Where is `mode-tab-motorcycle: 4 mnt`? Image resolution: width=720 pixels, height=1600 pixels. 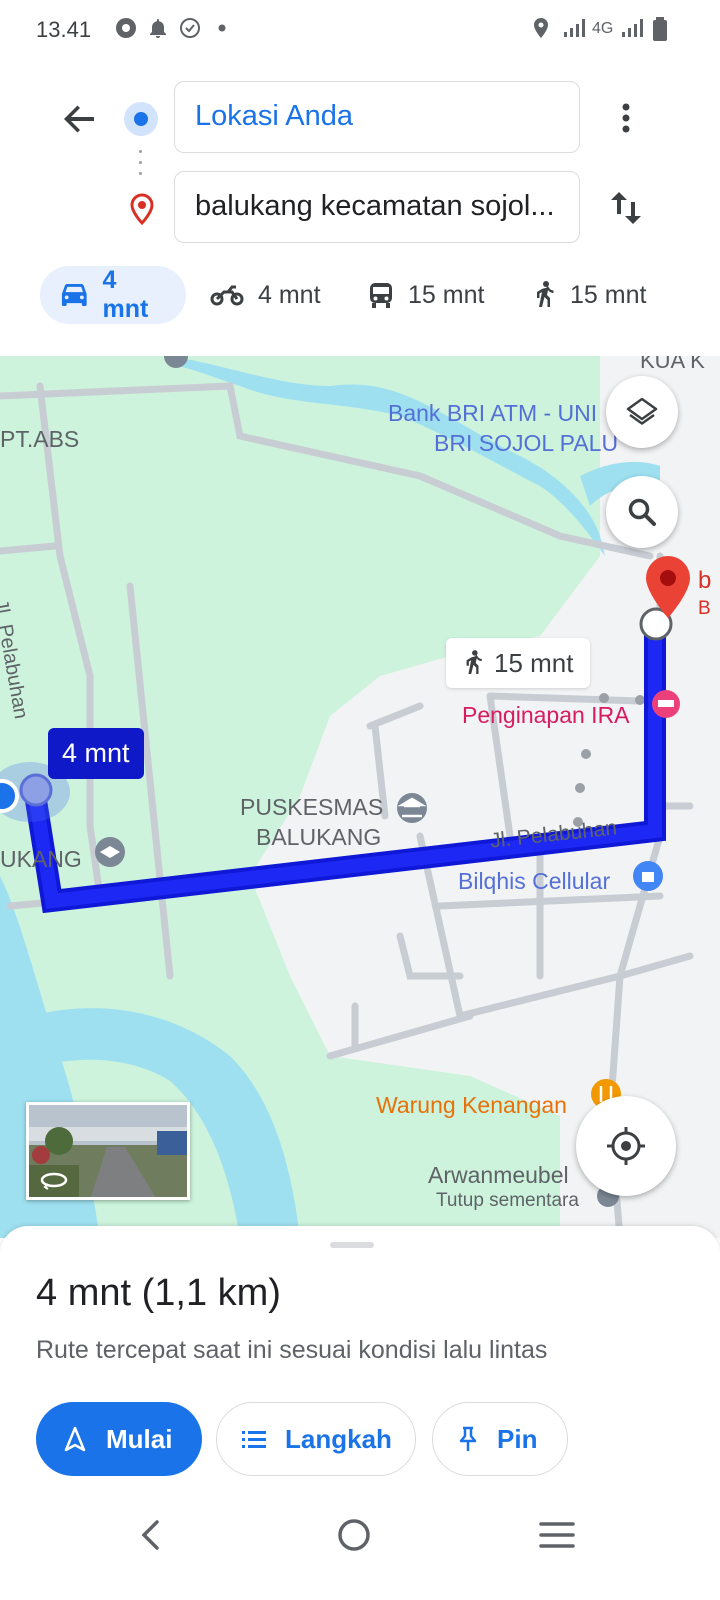 mode-tab-motorcycle: 4 mnt is located at coordinates (265, 295).